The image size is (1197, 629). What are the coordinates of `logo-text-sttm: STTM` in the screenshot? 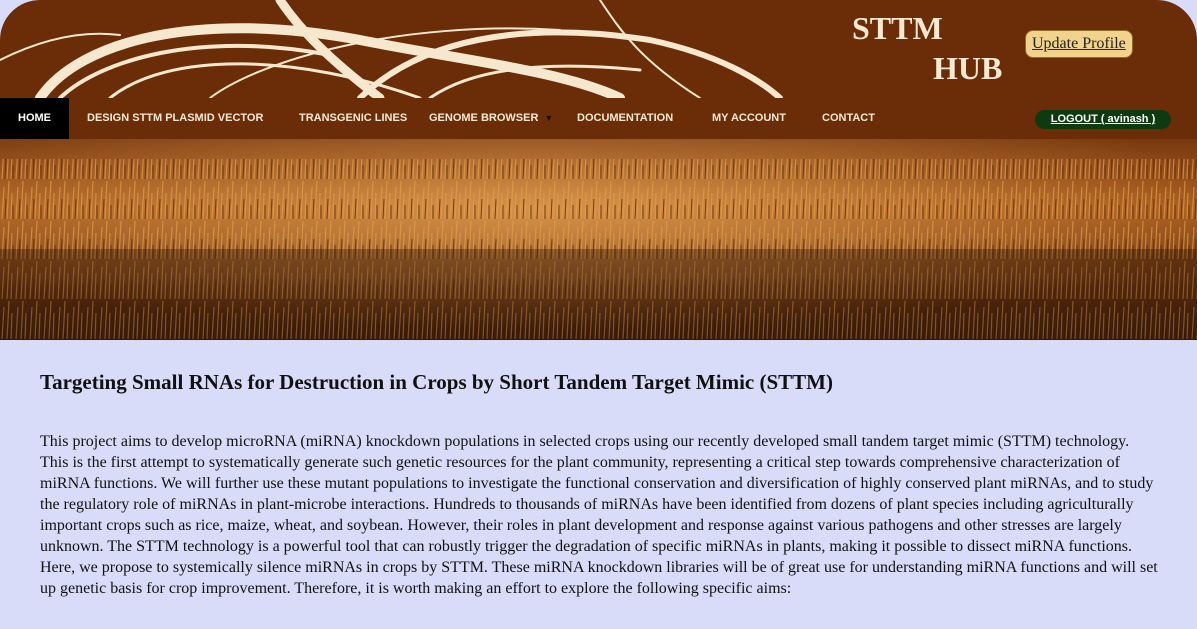 It's located at (897, 28).